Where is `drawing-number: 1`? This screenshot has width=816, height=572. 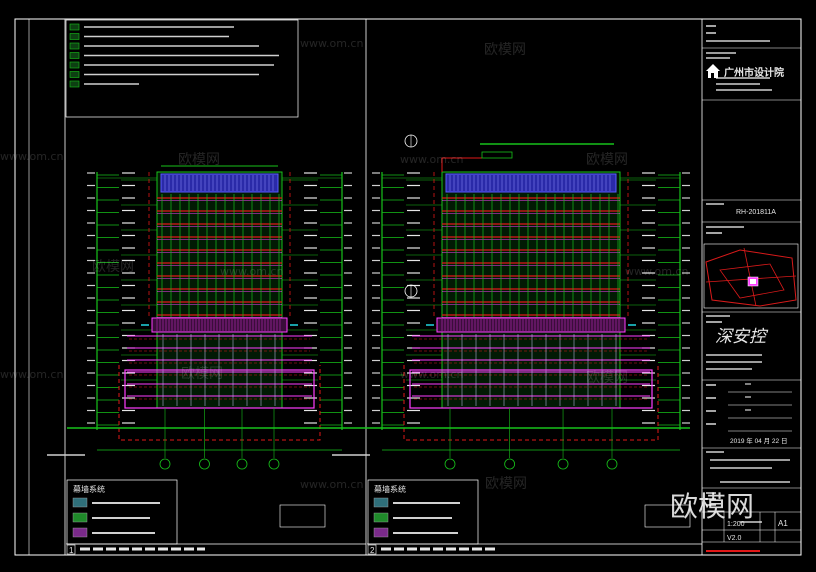 drawing-number: 1 is located at coordinates (71, 550).